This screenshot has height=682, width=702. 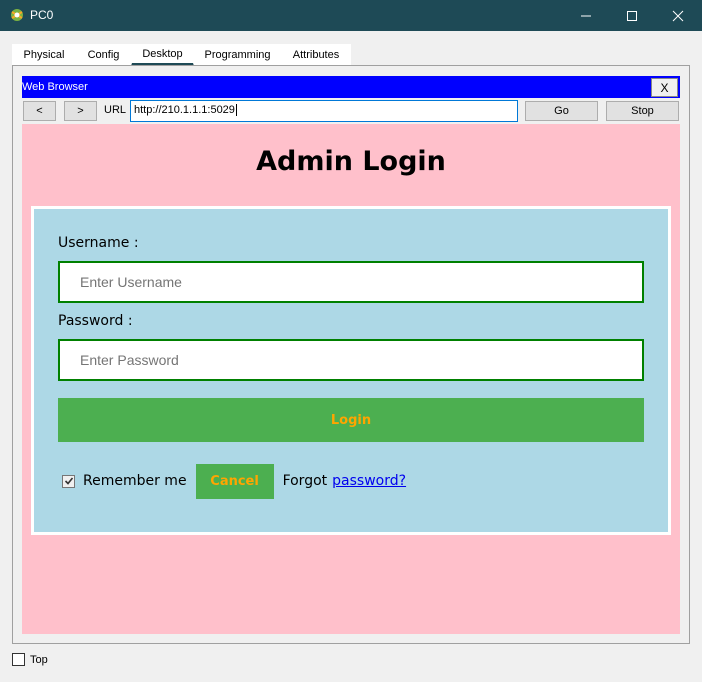 I want to click on maximize-icon, so click(x=632, y=16).